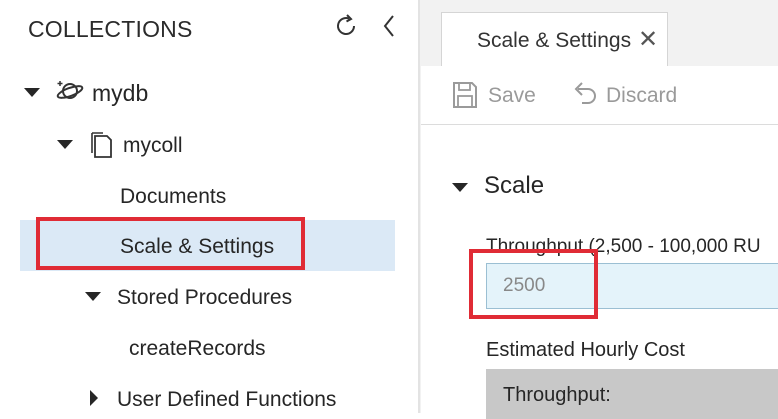 The height and width of the screenshot is (419, 778). Describe the element at coordinates (599, 124) in the screenshot. I see `toolbar-separator` at that location.